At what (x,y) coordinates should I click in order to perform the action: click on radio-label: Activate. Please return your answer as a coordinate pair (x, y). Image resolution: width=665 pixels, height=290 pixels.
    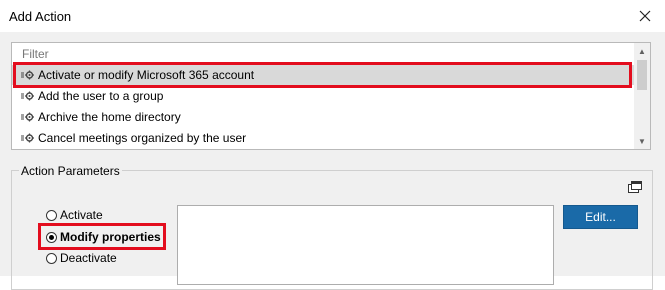
    Looking at the image, I should click on (81, 215).